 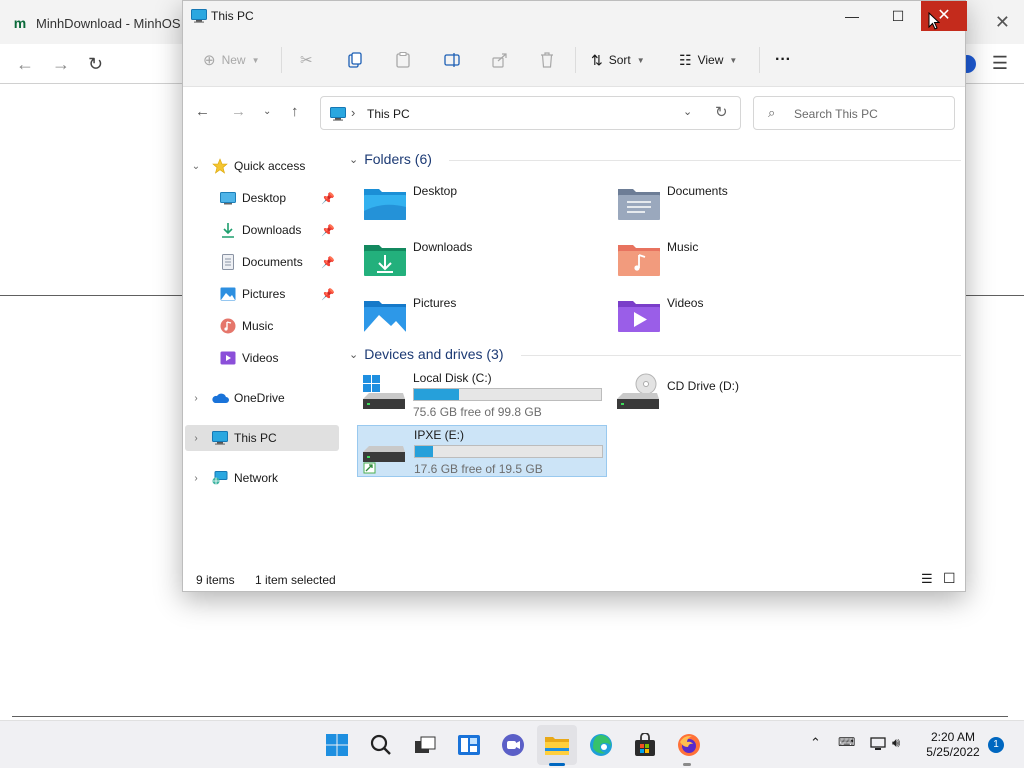 What do you see at coordinates (513, 745) in the screenshot?
I see `chat-button` at bounding box center [513, 745].